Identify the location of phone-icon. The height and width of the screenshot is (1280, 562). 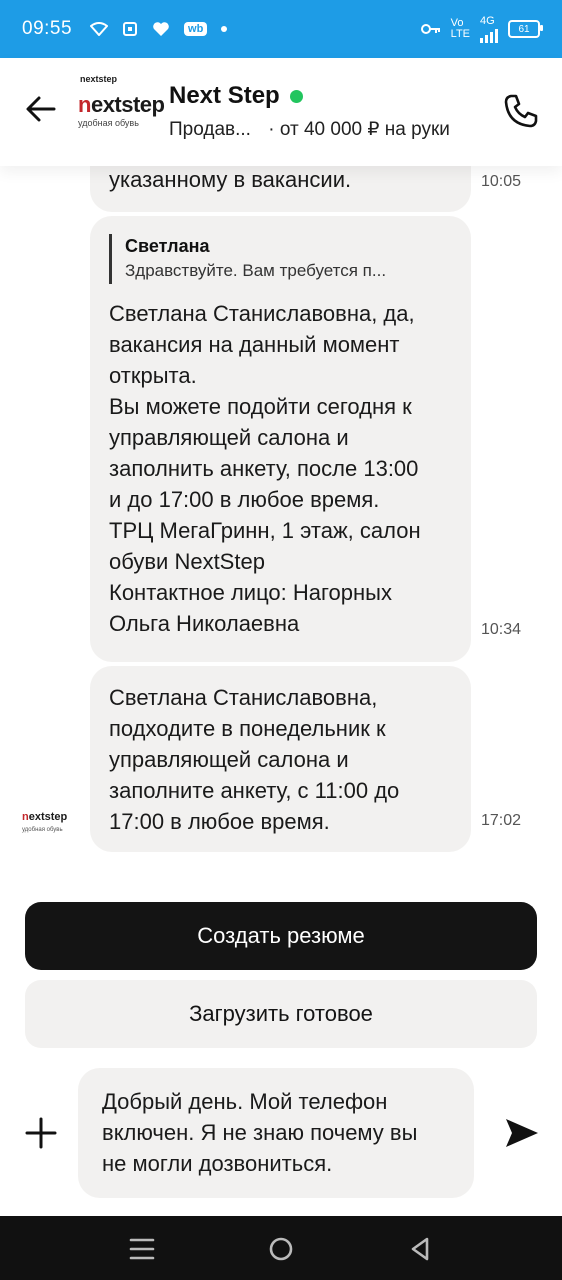
(521, 111).